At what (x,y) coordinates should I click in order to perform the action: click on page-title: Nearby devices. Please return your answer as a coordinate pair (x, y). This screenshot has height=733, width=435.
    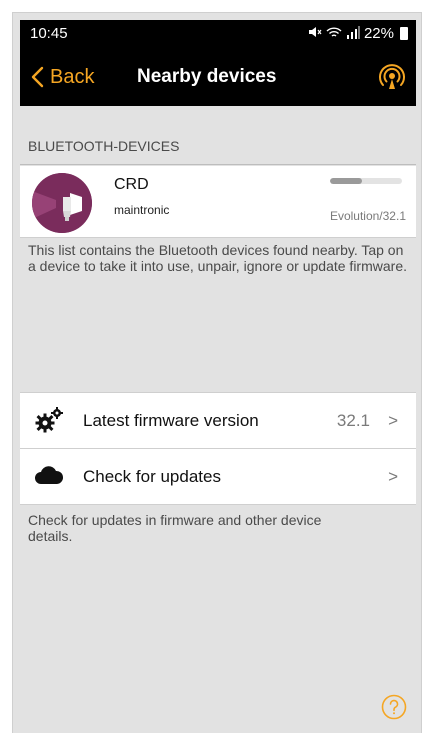
    Looking at the image, I should click on (207, 76).